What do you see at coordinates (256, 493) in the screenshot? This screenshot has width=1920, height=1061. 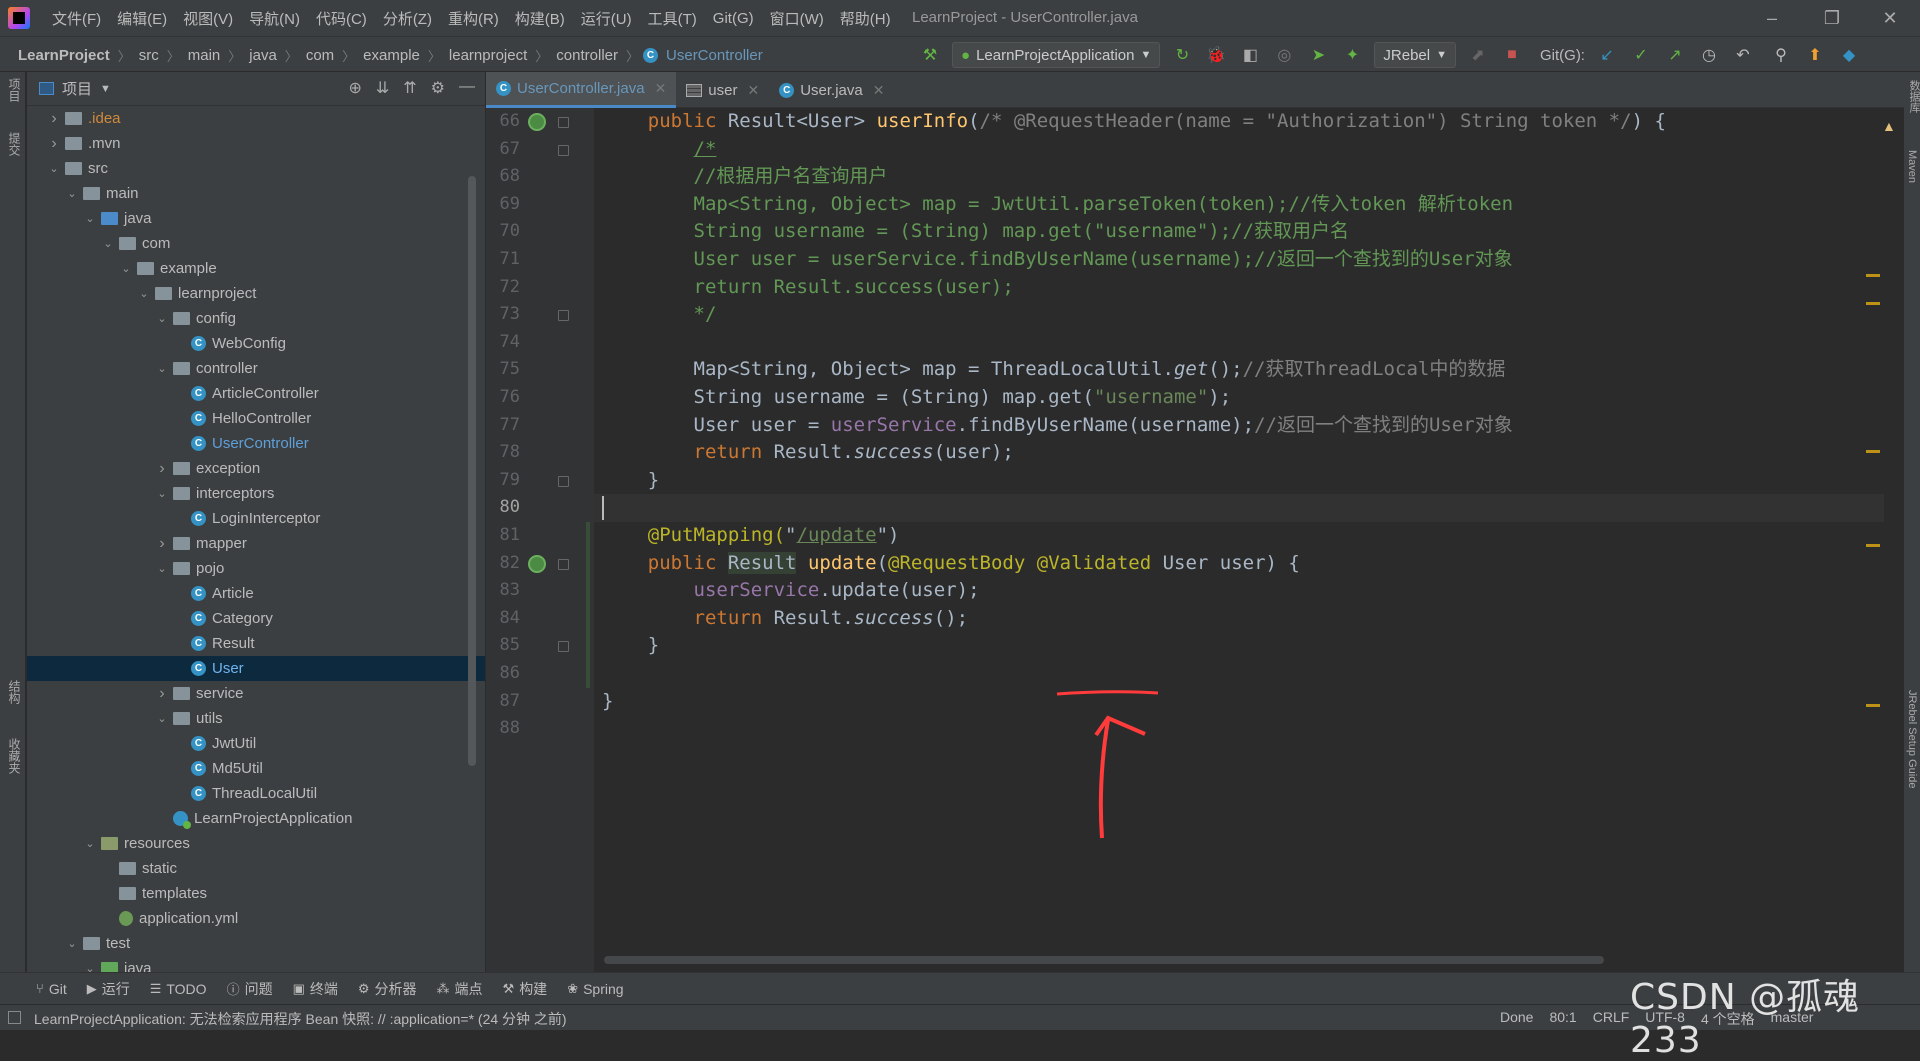 I see `tree-item: ⌄interceptors` at bounding box center [256, 493].